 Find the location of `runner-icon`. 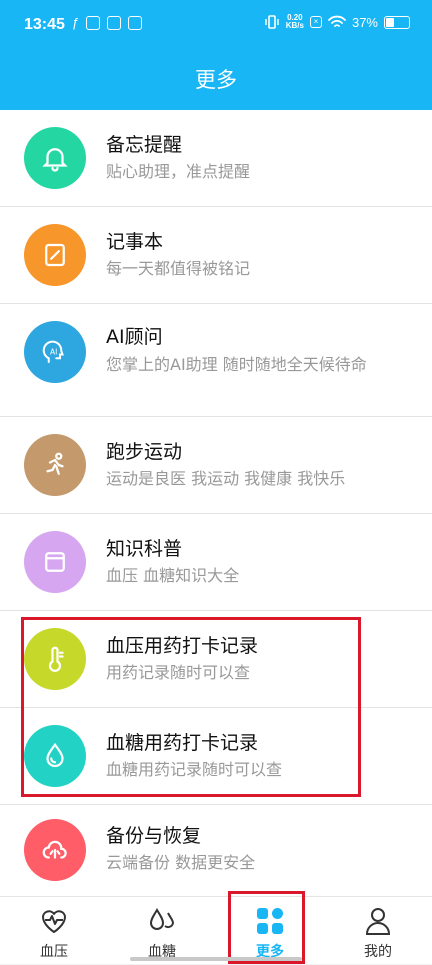

runner-icon is located at coordinates (55, 465).